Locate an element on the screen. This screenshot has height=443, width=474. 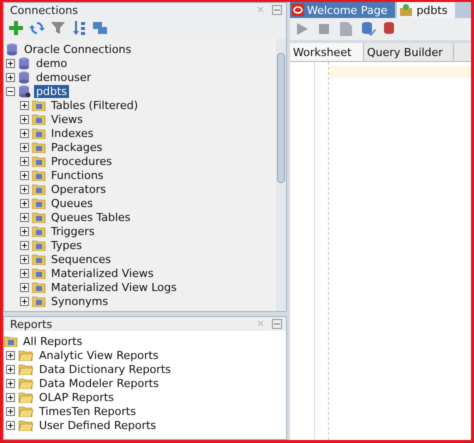
tree-item: Queues Tables is located at coordinates (91, 217).